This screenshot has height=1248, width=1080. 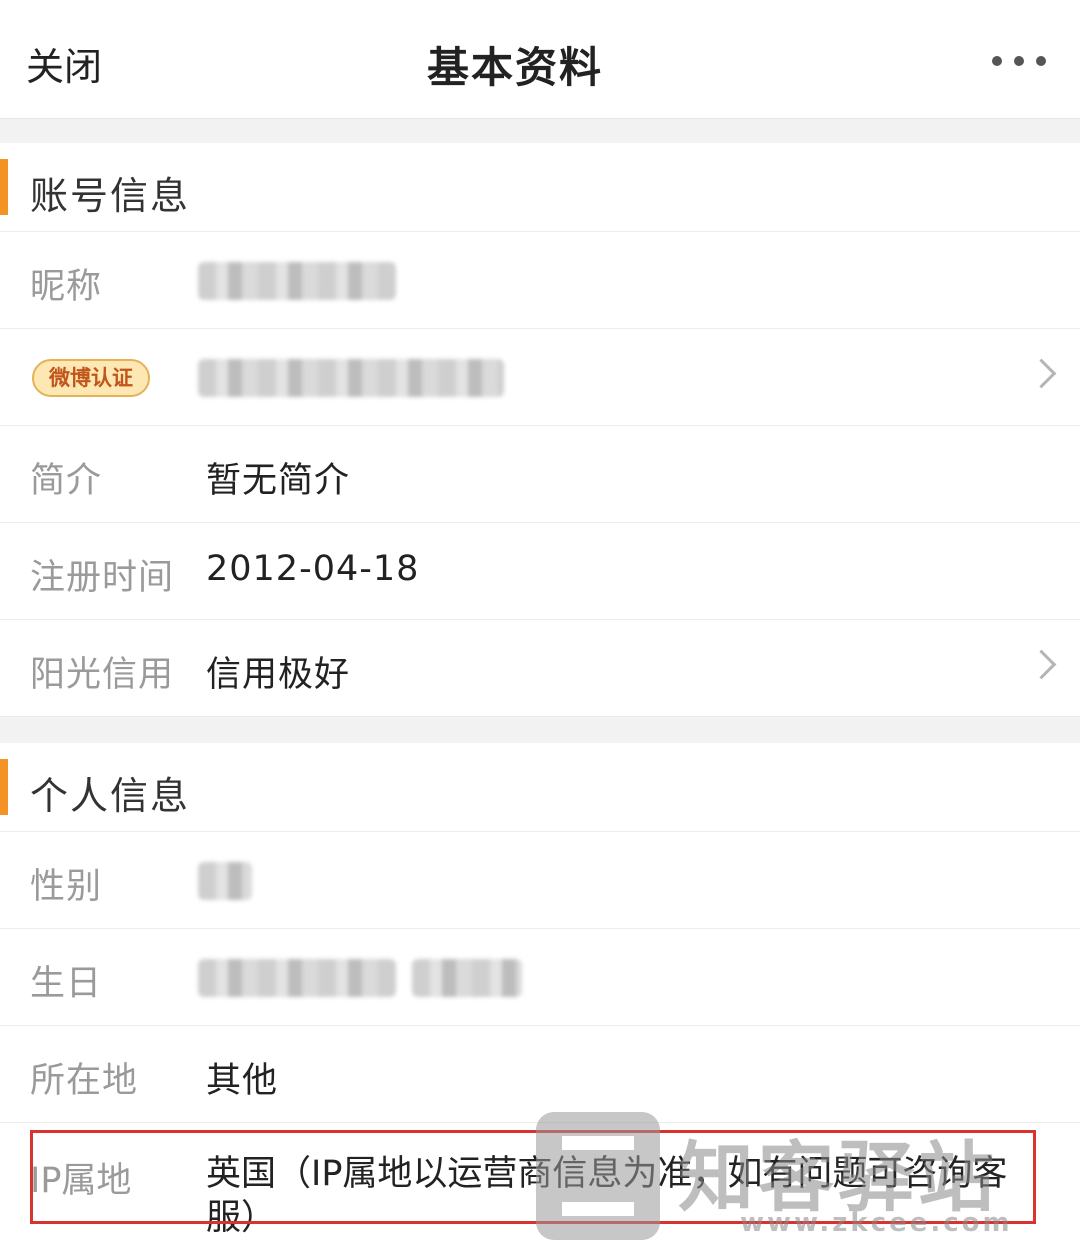 I want to click on row-gender: 性别, so click(x=540, y=880).